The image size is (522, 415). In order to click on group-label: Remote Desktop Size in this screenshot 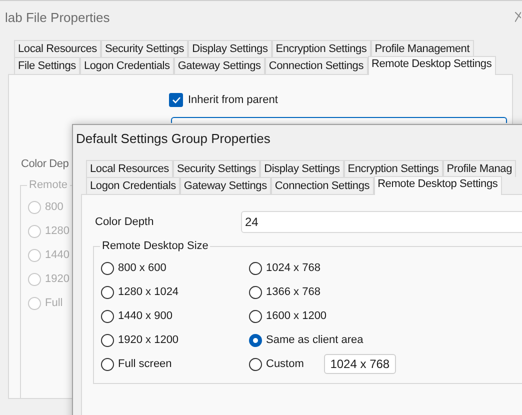, I will do `click(155, 246)`.